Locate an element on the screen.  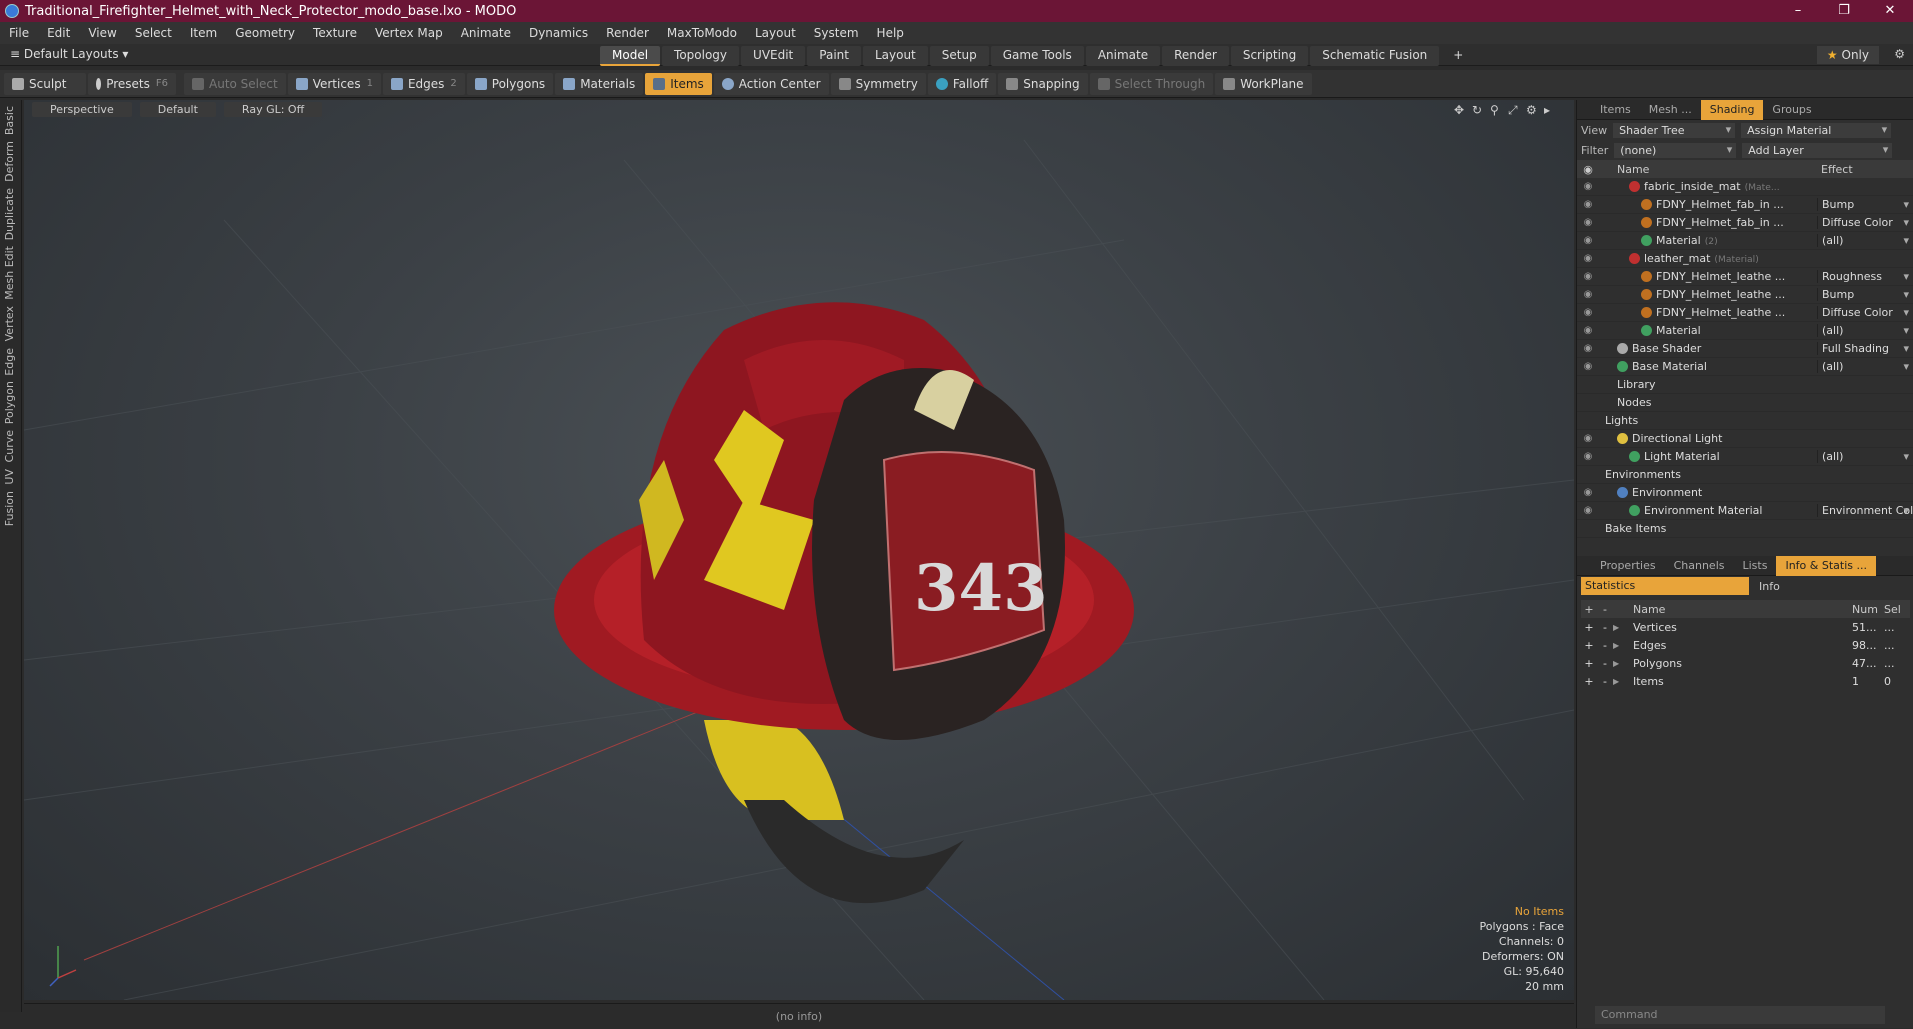
menu-maxtomodo: MaxToModo is located at coordinates (702, 33).